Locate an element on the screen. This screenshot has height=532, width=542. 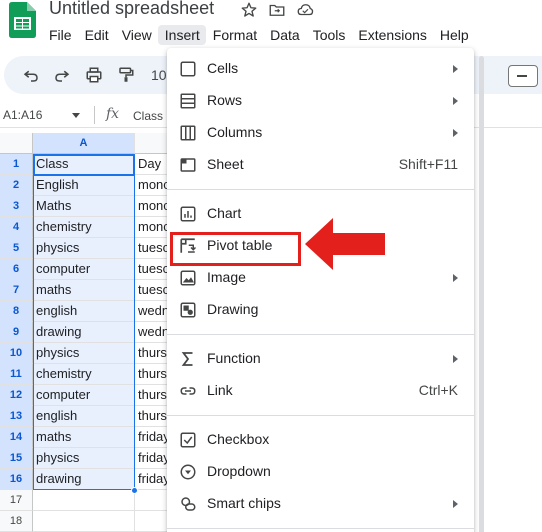
drawing-icon is located at coordinates (188, 310).